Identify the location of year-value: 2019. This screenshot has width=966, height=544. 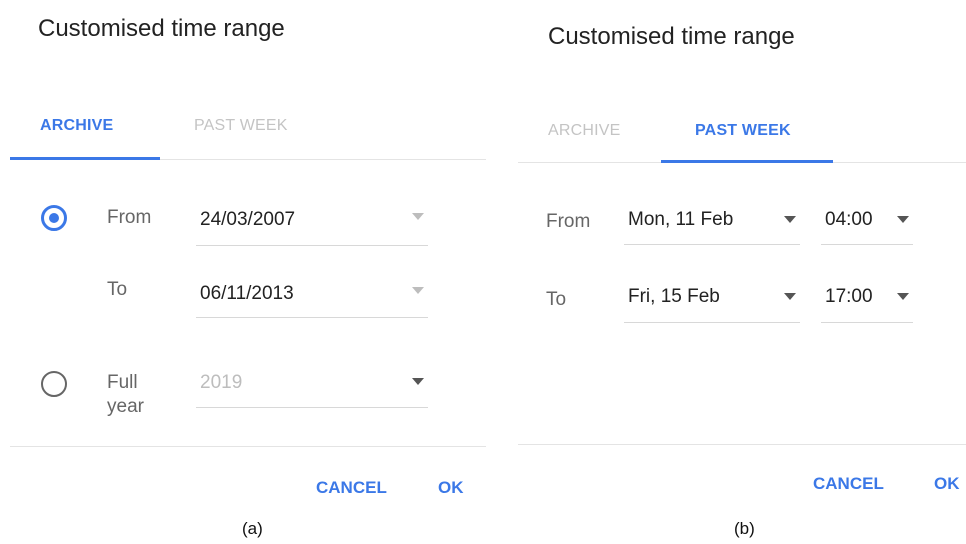
(221, 382).